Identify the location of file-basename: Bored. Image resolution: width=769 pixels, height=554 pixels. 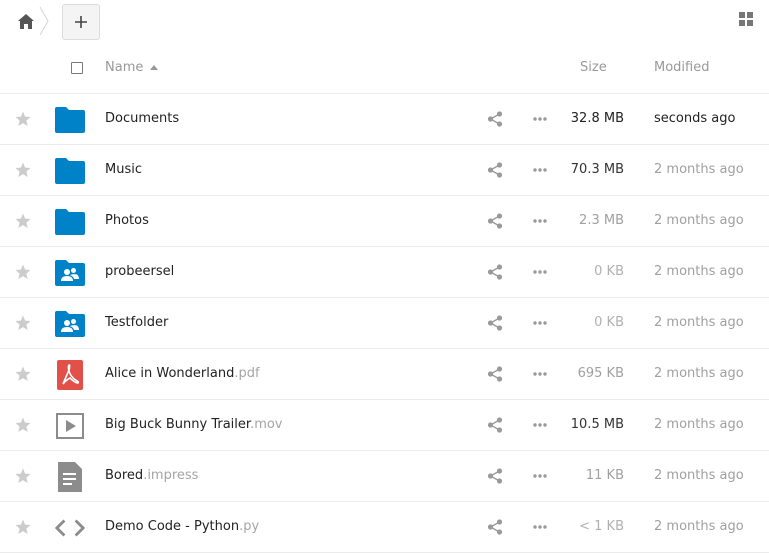
(124, 475).